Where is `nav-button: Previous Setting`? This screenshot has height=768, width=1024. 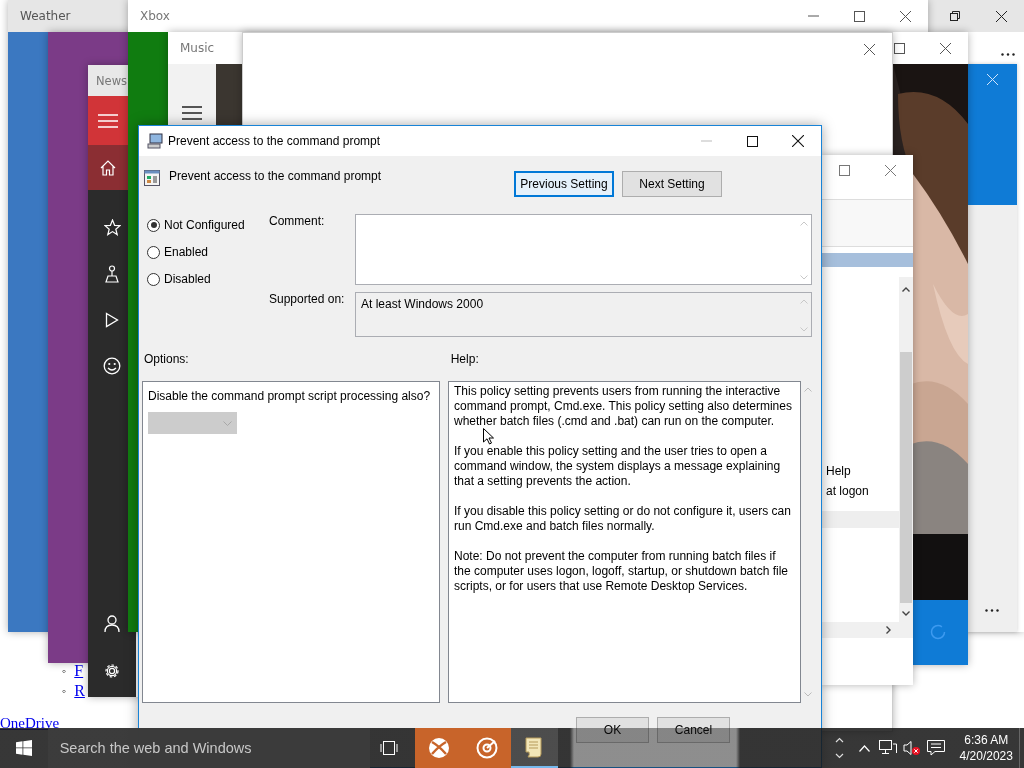 nav-button: Previous Setting is located at coordinates (564, 184).